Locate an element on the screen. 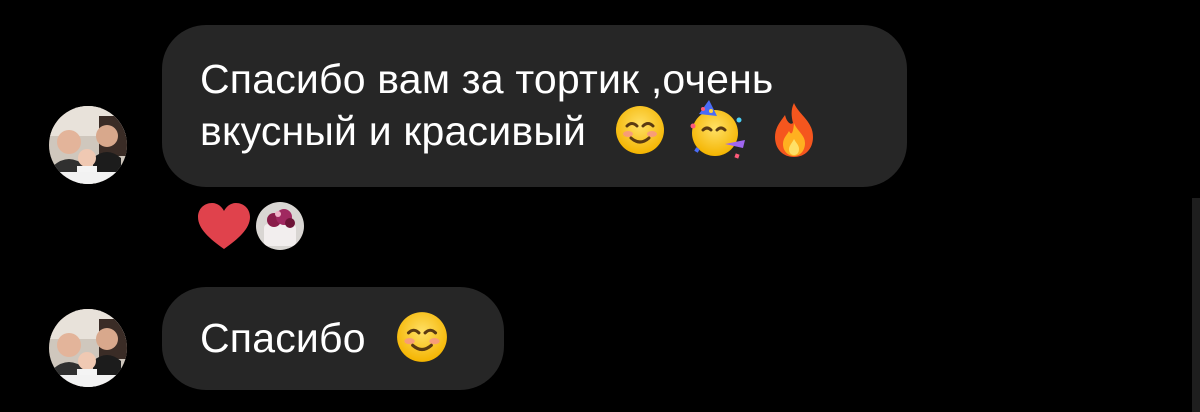  message-bubble: Спасибо is located at coordinates (333, 338).